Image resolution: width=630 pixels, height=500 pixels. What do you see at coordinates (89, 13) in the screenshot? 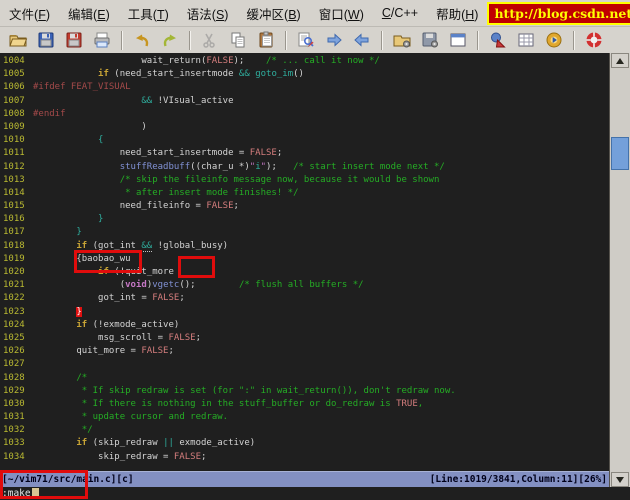
I see `menu-item-edit: 编辑(E)` at bounding box center [89, 13].